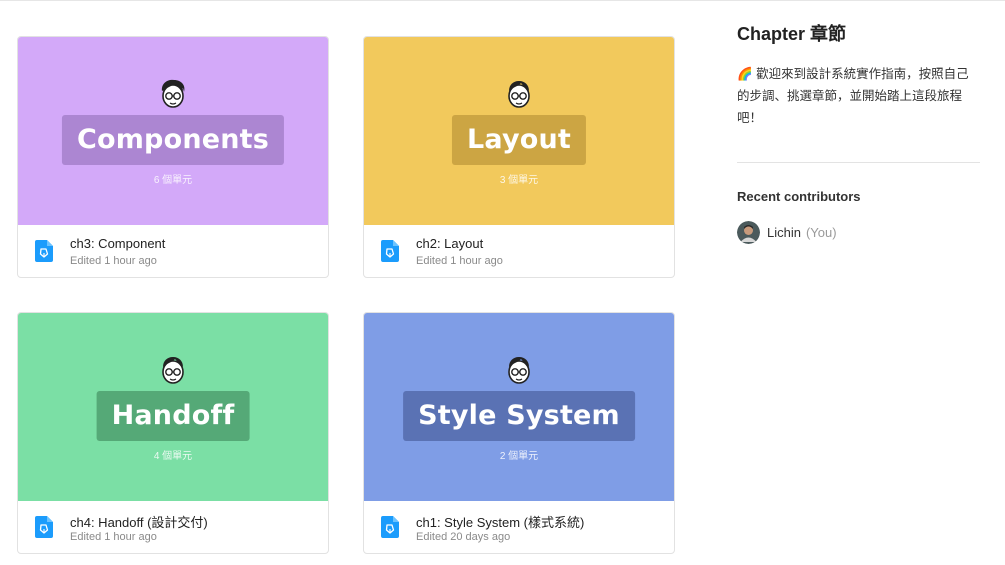 This screenshot has width=1005, height=565. What do you see at coordinates (792, 34) in the screenshot?
I see `sidebar-title: Chapter 章節` at bounding box center [792, 34].